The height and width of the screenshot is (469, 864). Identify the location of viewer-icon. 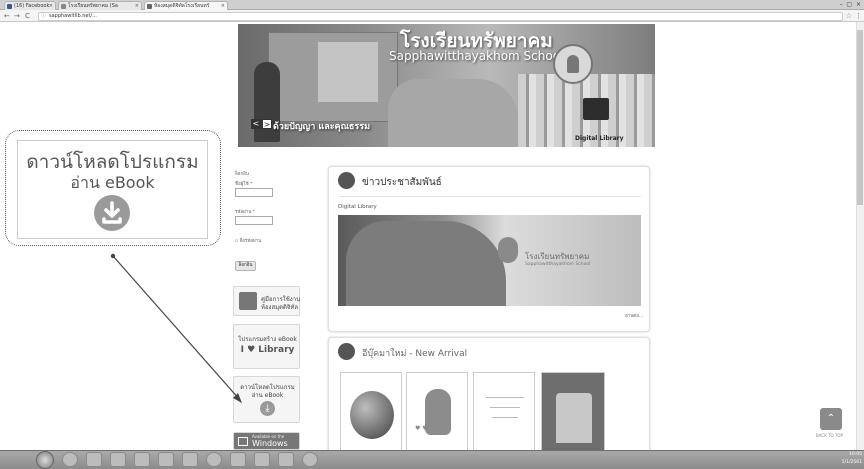
(286, 459).